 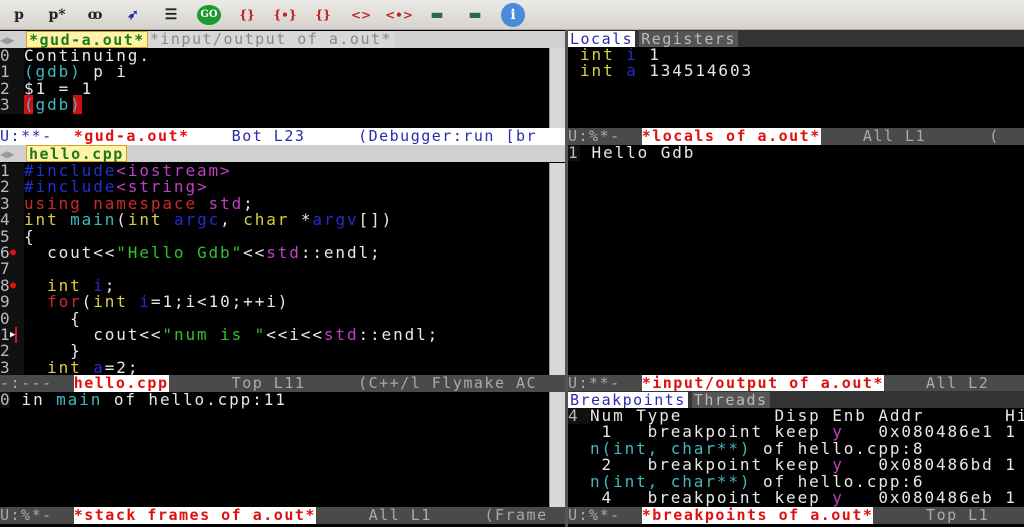 What do you see at coordinates (5, 399) in the screenshot?
I see `line-number: 0` at bounding box center [5, 399].